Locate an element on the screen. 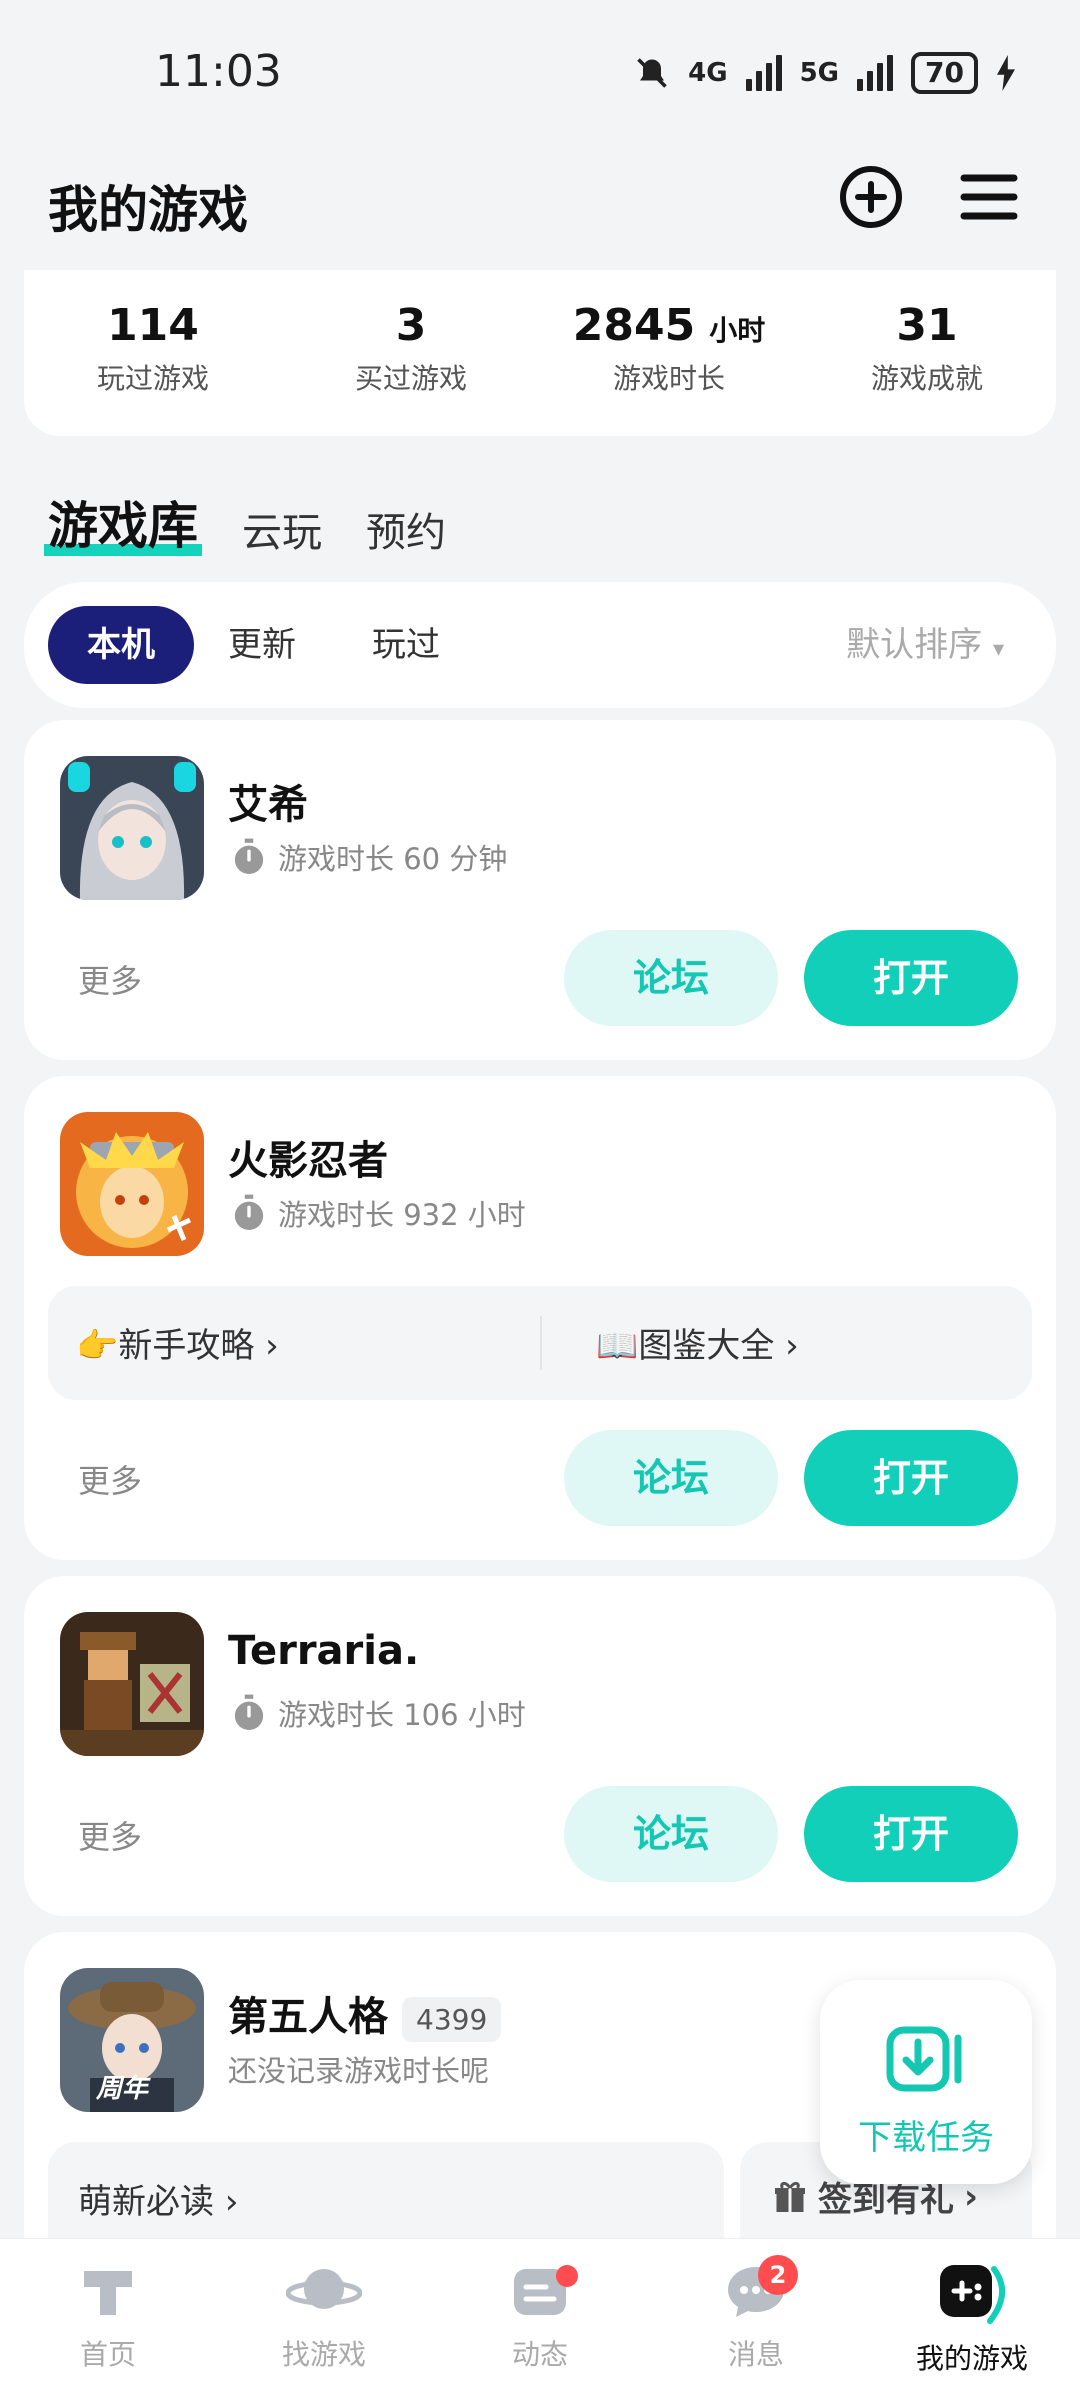 The width and height of the screenshot is (1080, 2401). game-icon-aixi is located at coordinates (132, 828).